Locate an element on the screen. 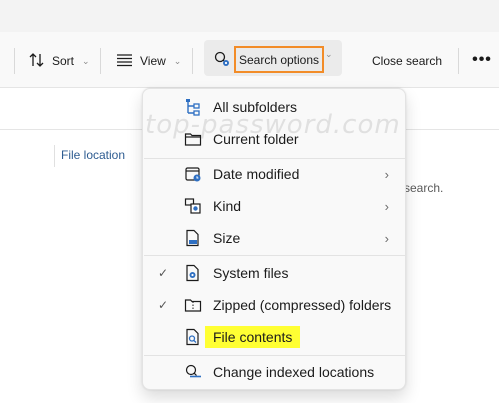  search-options-icon is located at coordinates (222, 60).